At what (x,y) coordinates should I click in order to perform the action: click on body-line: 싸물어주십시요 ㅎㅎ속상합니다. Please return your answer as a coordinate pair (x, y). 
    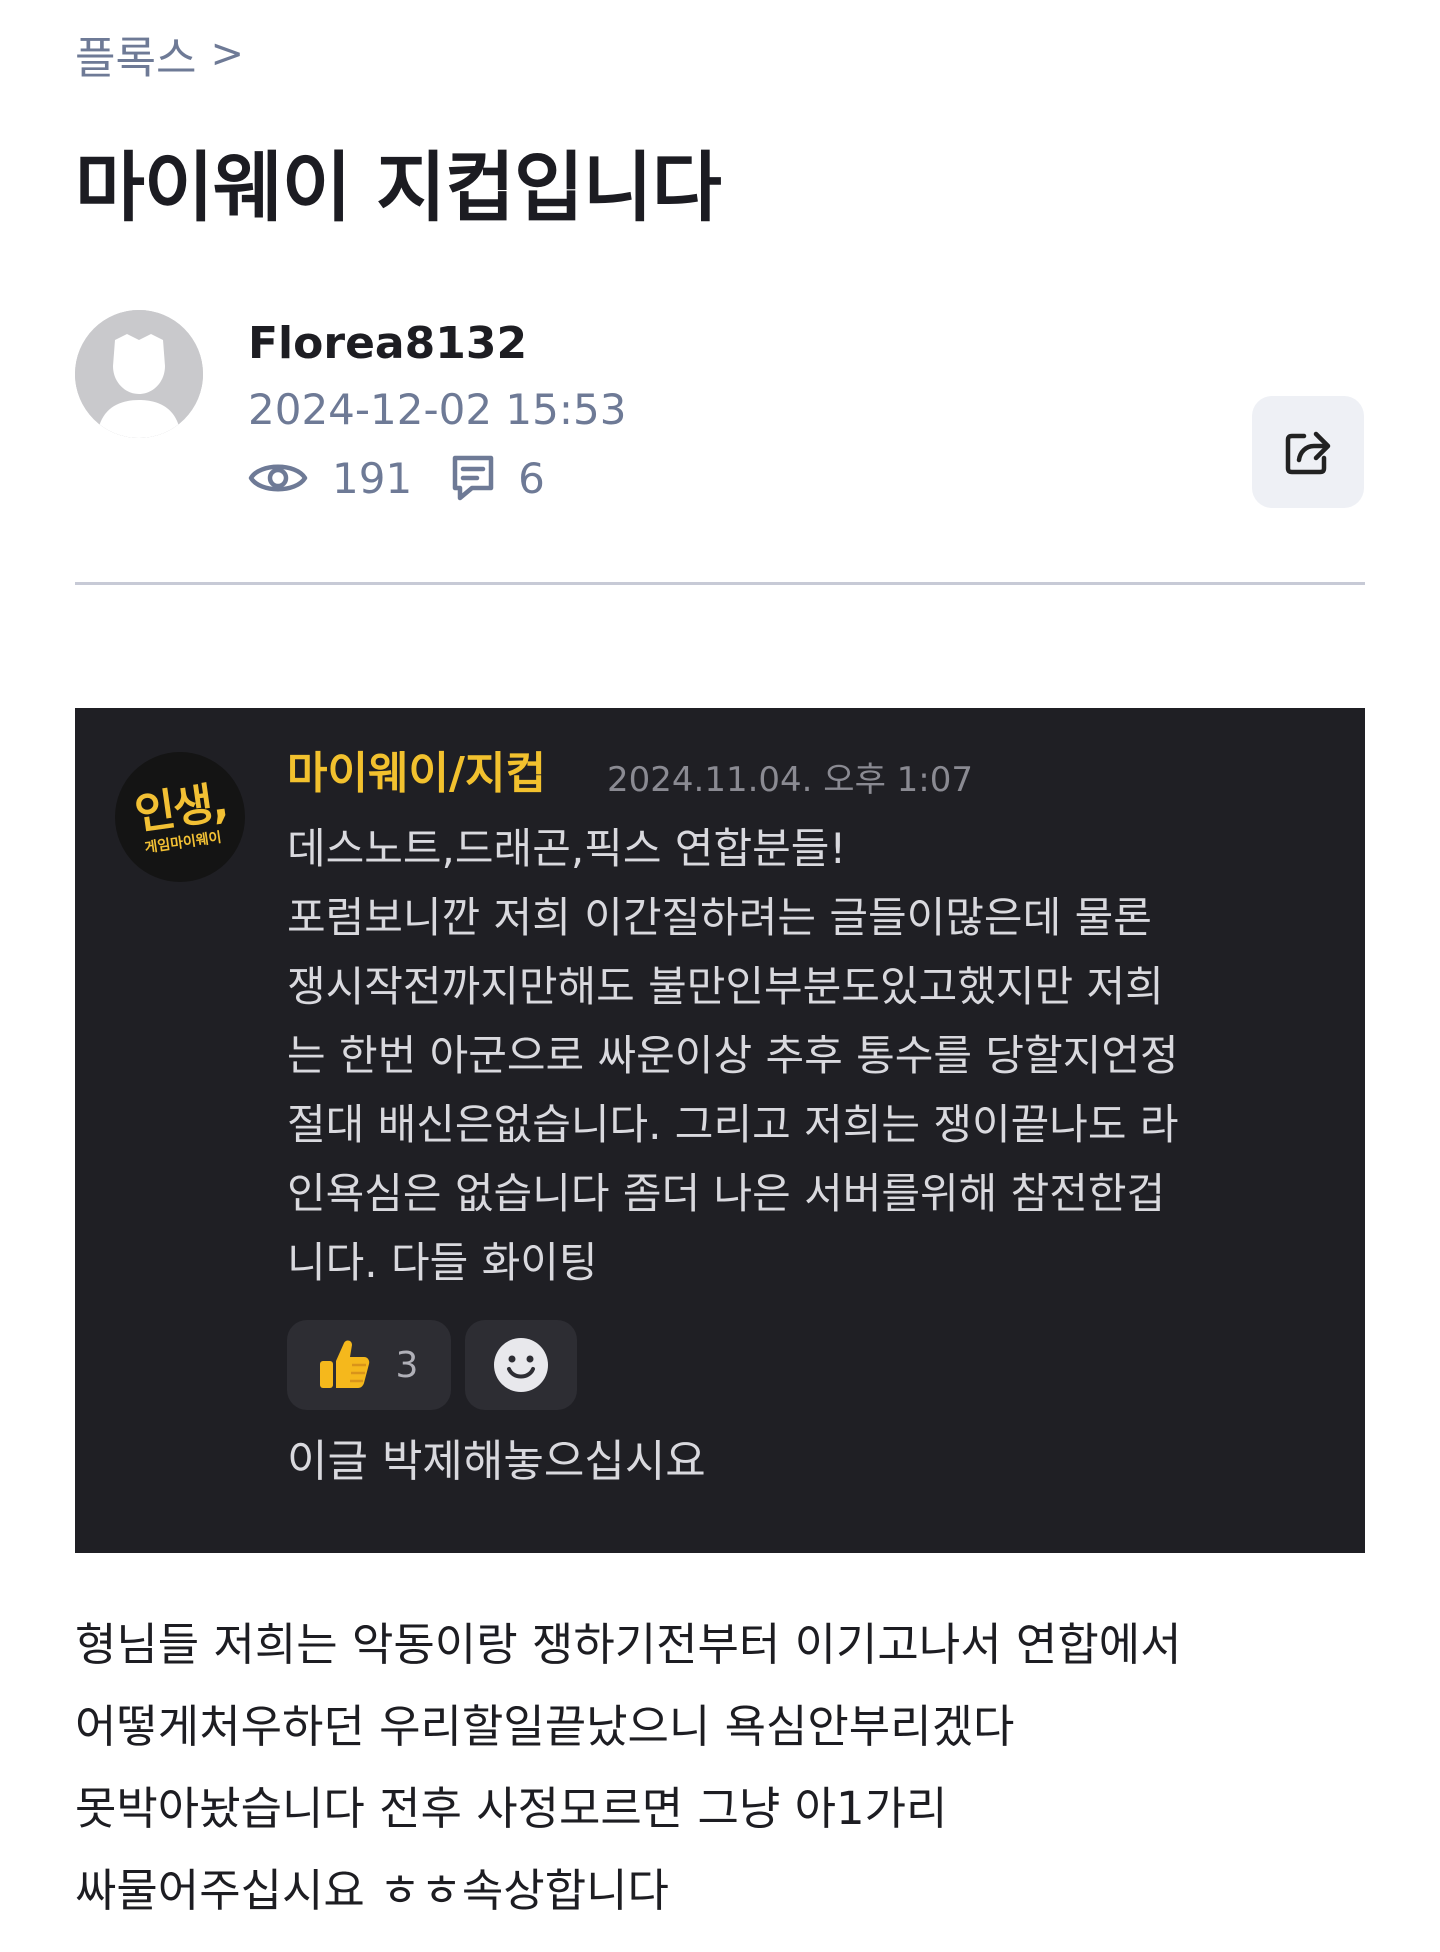
    Looking at the image, I should click on (372, 1890).